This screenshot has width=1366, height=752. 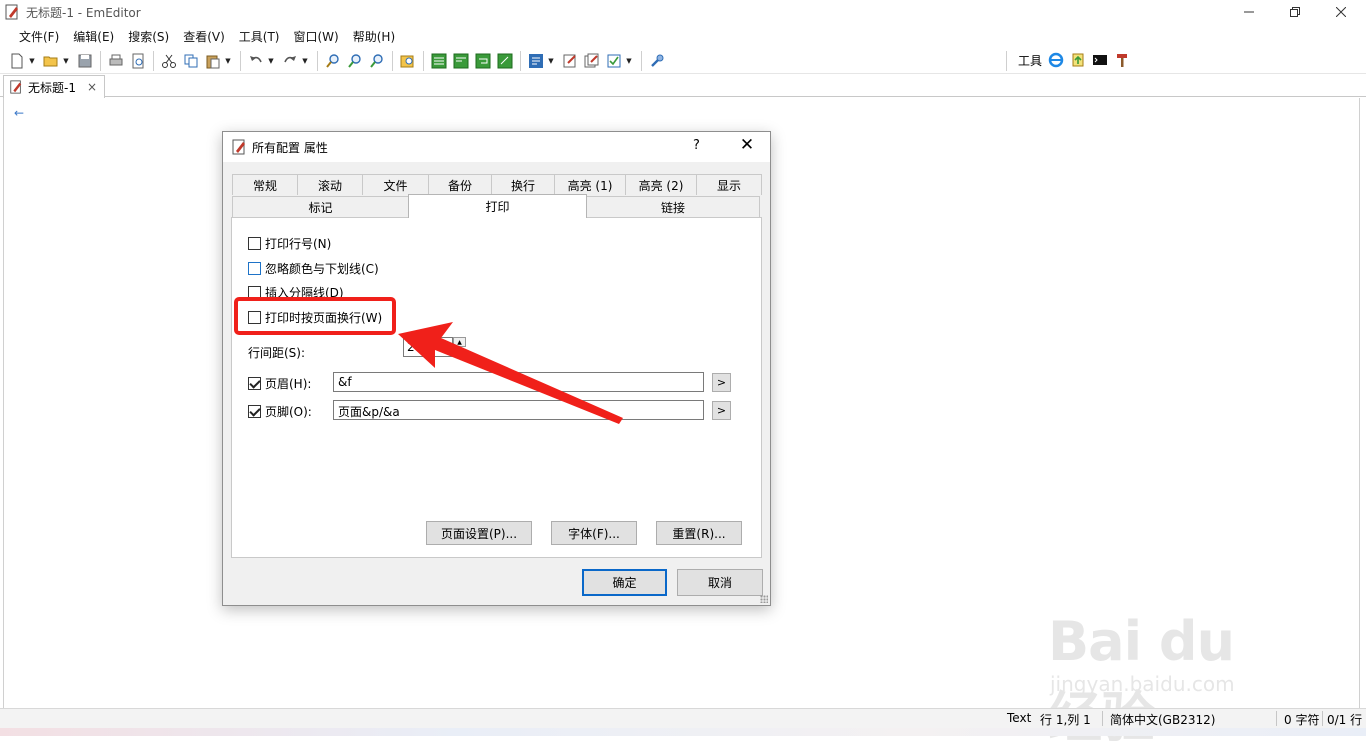 I want to click on document-icon, so click(x=16, y=87).